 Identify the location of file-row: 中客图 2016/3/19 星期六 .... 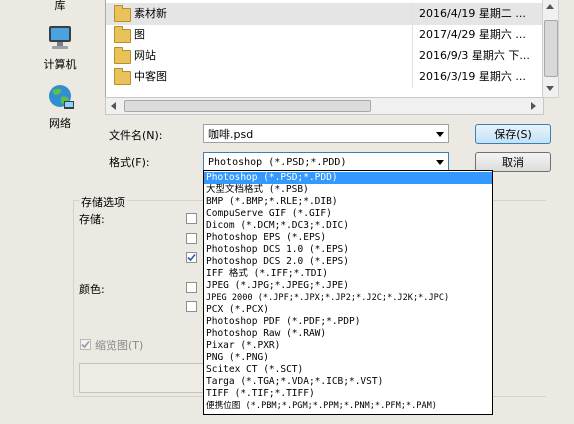
(324, 77).